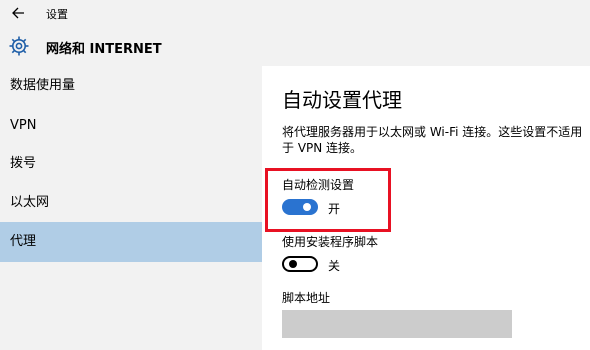 This screenshot has width=590, height=350. Describe the element at coordinates (19, 46) in the screenshot. I see `gear-icon` at that location.